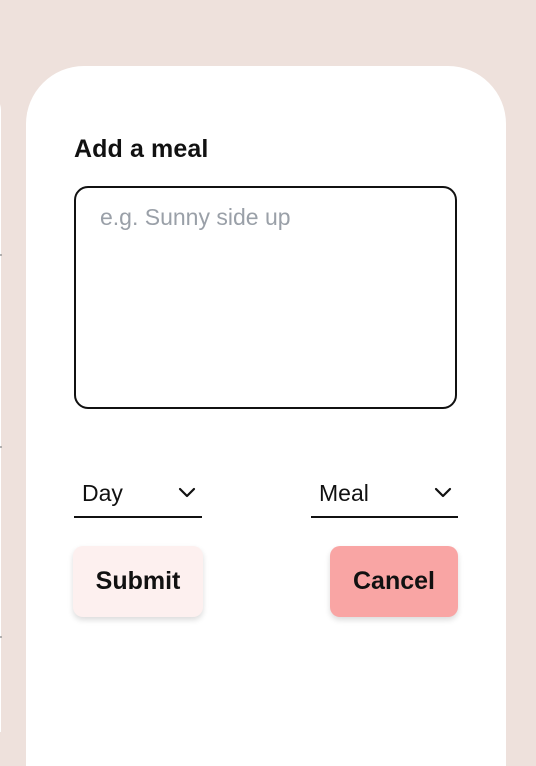 Image resolution: width=536 pixels, height=766 pixels. What do you see at coordinates (344, 492) in the screenshot?
I see `meal-select-value: Meal` at bounding box center [344, 492].